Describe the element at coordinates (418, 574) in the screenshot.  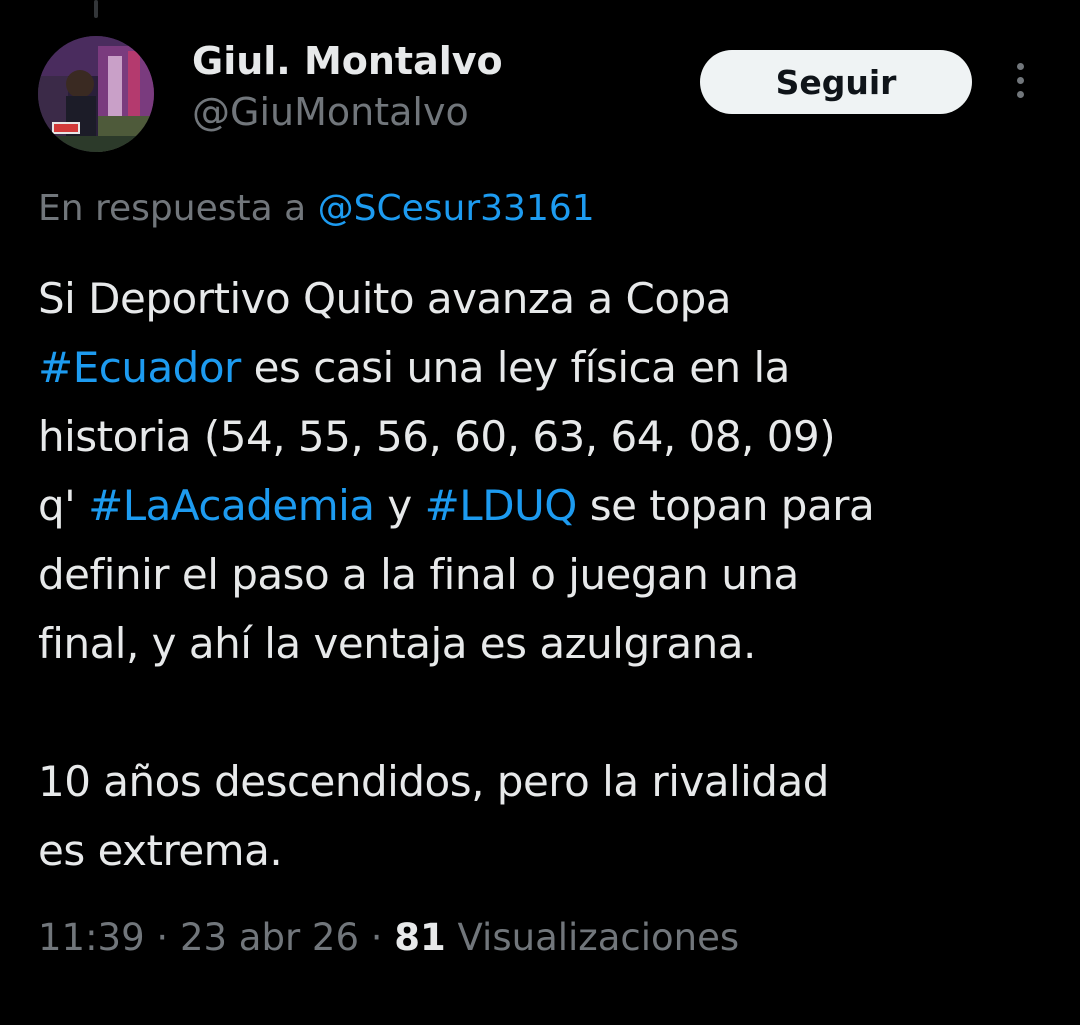
I see `tweet-text-segment: definir el paso a la final o juegan una` at that location.